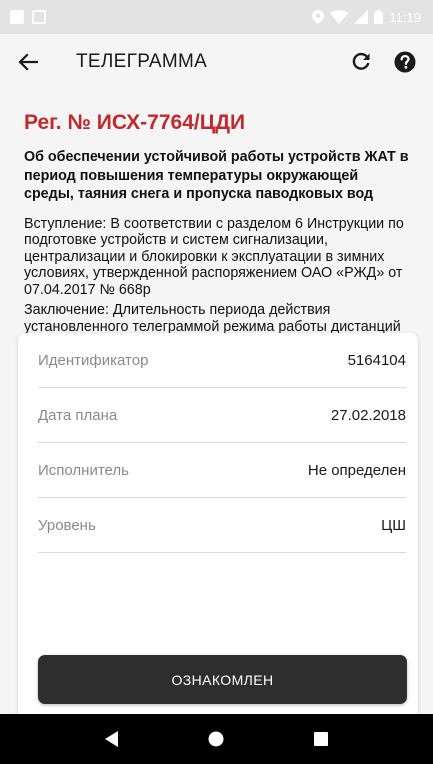 Image resolution: width=433 pixels, height=764 pixels. I want to click on nav-recents-button, so click(321, 739).